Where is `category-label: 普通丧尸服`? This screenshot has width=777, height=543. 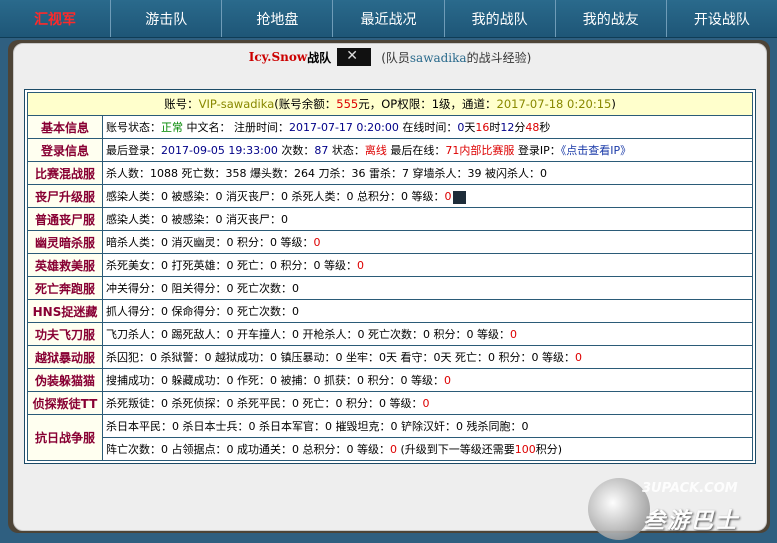 category-label: 普通丧尸服 is located at coordinates (65, 219).